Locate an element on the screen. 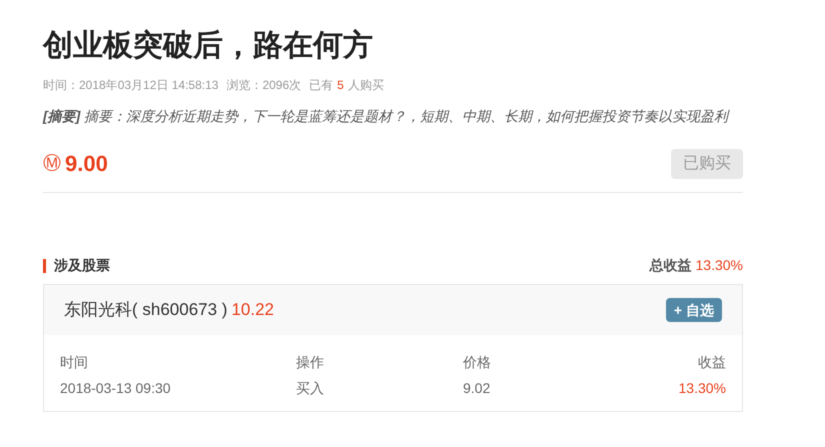 This screenshot has width=825, height=447. section-marker is located at coordinates (44, 265).